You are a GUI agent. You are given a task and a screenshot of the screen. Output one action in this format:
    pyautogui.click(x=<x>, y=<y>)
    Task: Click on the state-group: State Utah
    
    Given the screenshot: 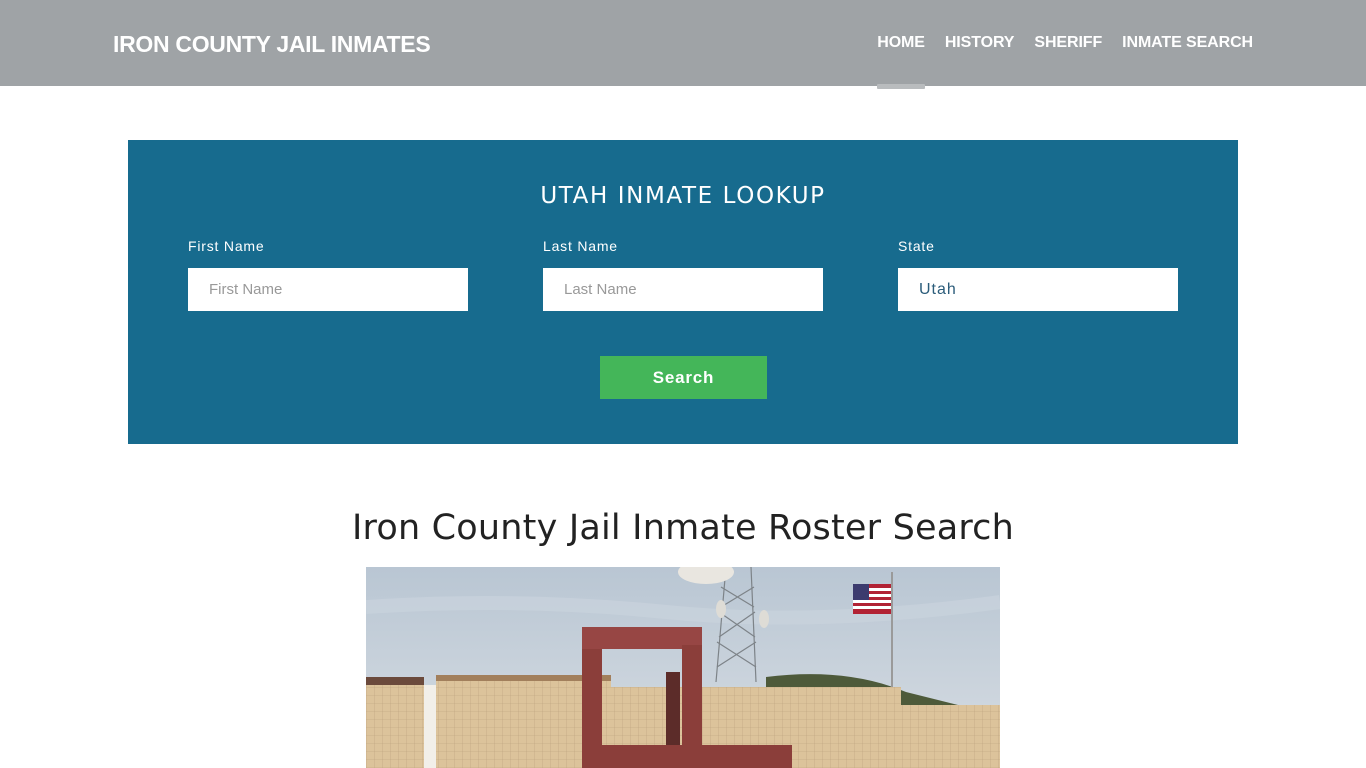 What is the action you would take?
    pyautogui.click(x=1038, y=274)
    